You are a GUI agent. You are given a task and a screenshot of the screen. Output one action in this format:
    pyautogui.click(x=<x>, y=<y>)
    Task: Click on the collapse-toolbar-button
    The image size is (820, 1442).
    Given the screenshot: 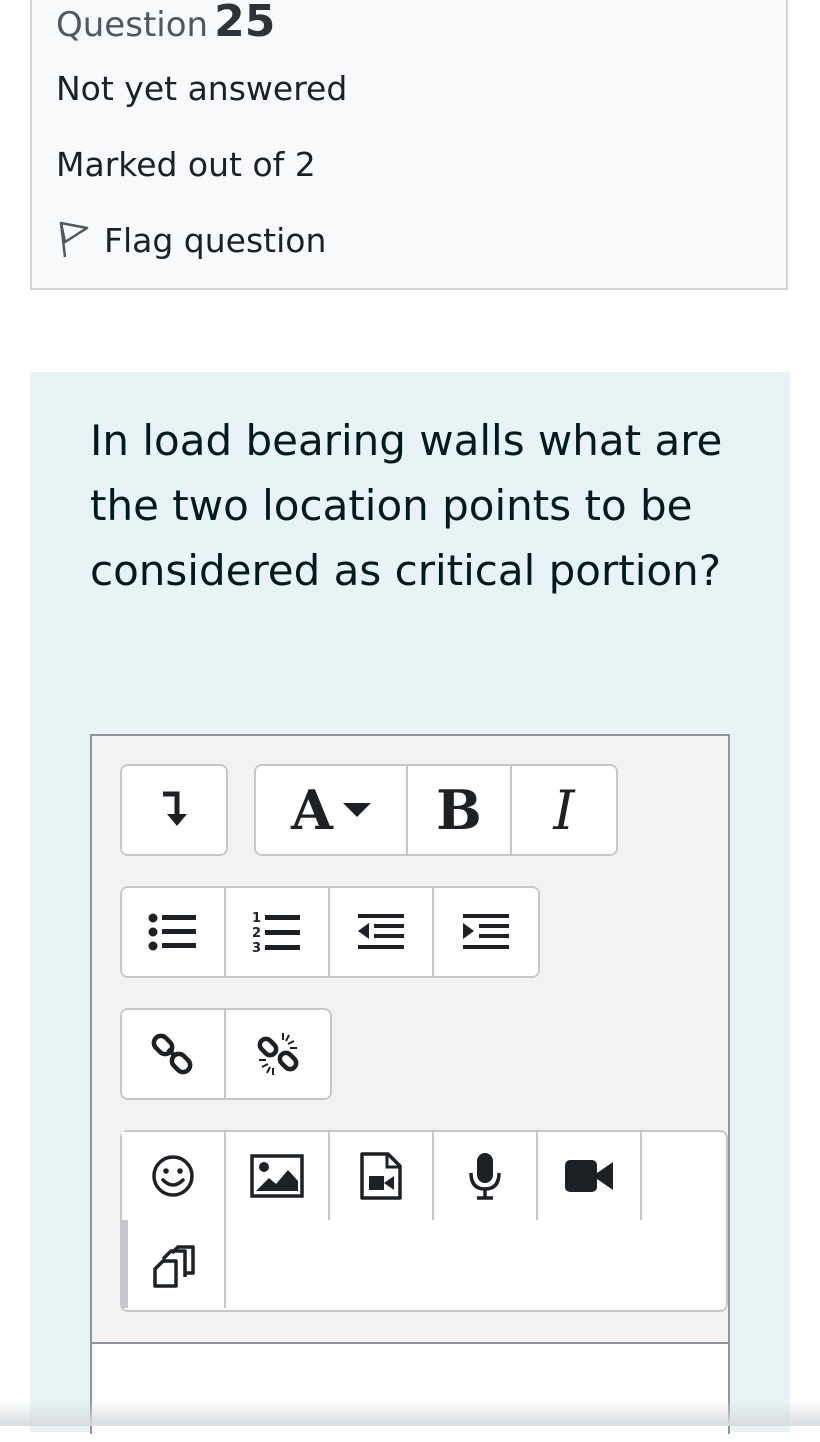 What is the action you would take?
    pyautogui.click(x=174, y=810)
    